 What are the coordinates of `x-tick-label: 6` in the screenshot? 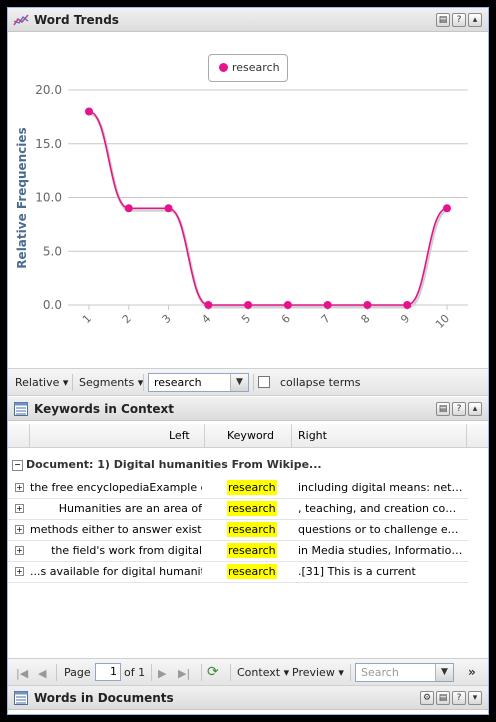 It's located at (286, 319).